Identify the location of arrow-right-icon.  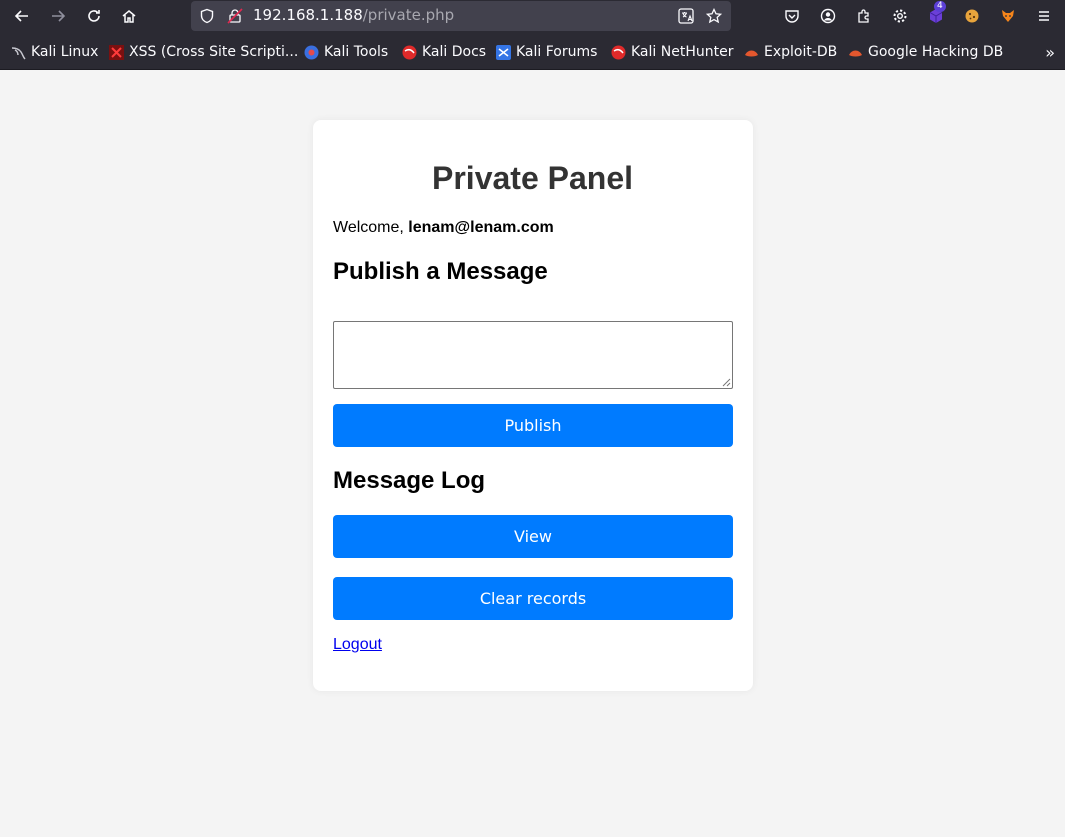
(59, 16).